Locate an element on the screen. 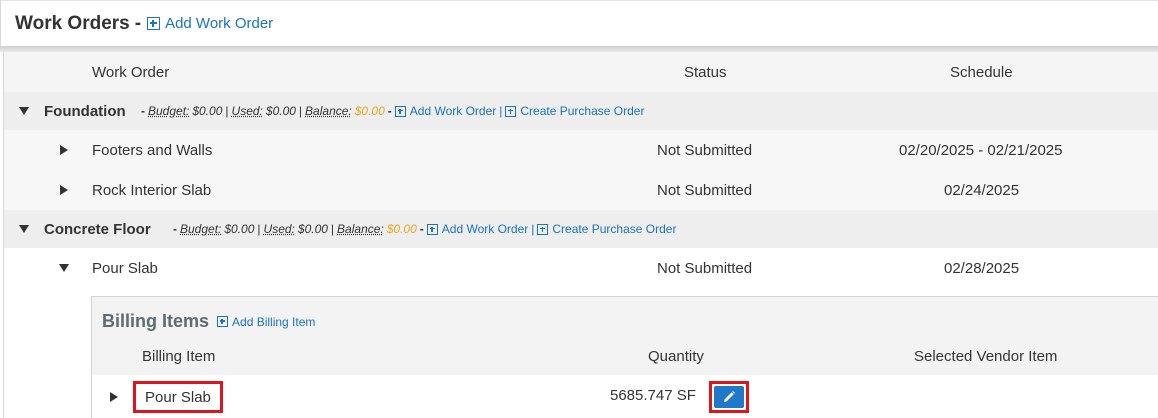  add-work-order-link: Add Work Order is located at coordinates (210, 23).